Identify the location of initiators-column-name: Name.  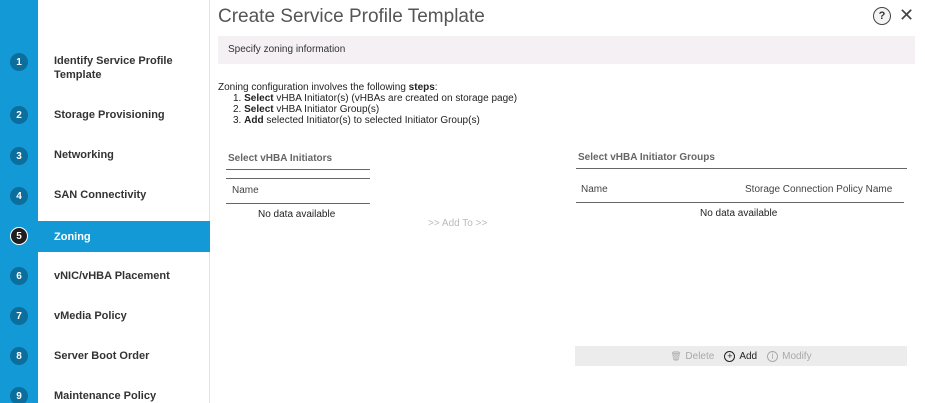
(245, 190).